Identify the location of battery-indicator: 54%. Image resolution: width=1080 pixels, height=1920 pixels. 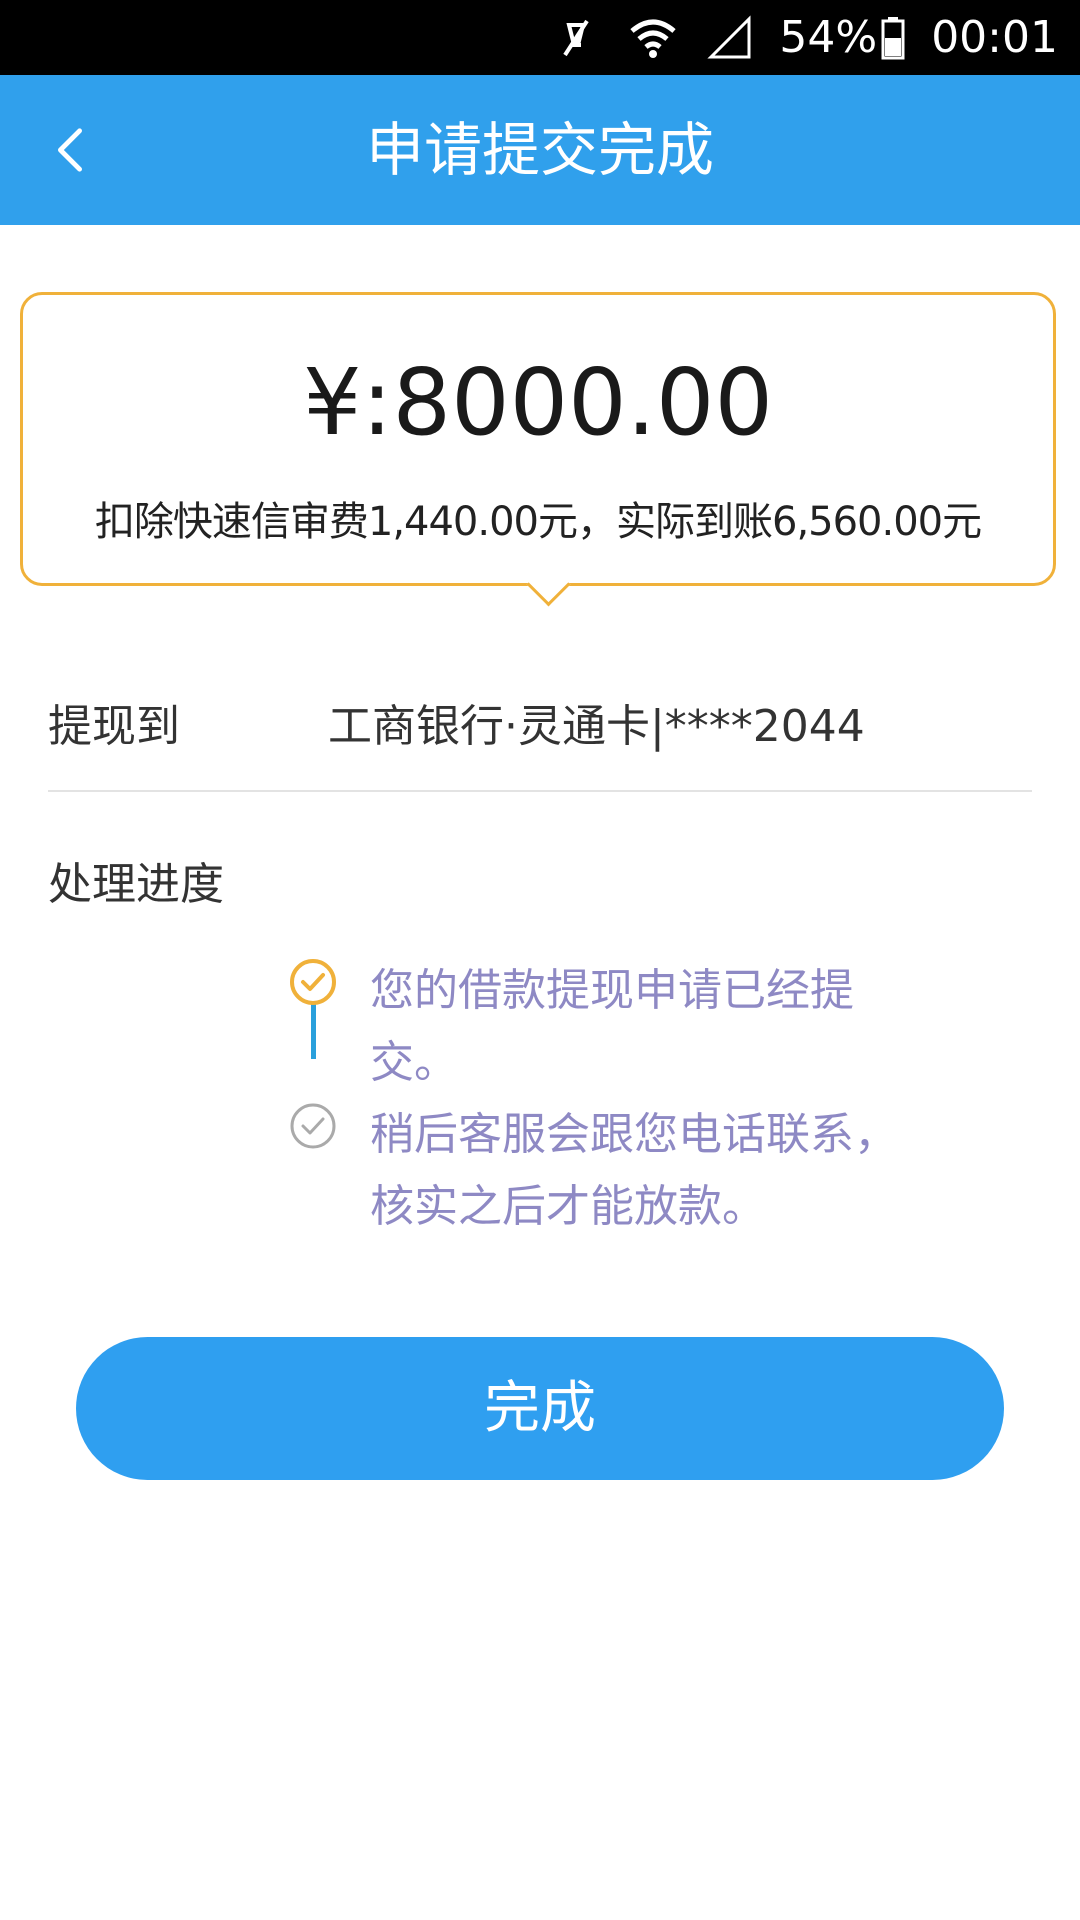
(842, 37).